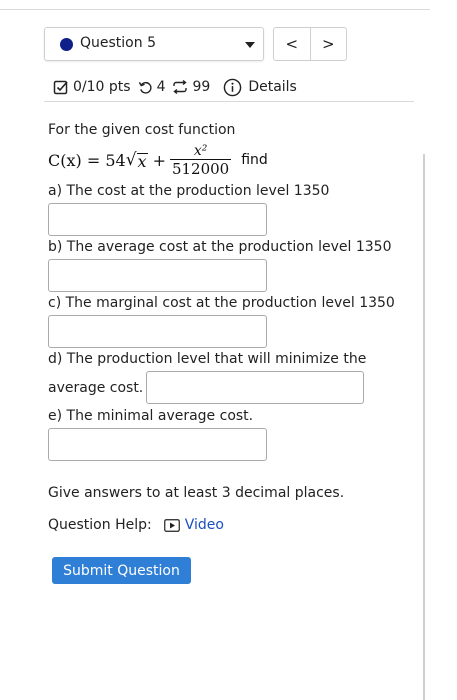 The width and height of the screenshot is (457, 700). What do you see at coordinates (233, 87) in the screenshot?
I see `info-icon` at bounding box center [233, 87].